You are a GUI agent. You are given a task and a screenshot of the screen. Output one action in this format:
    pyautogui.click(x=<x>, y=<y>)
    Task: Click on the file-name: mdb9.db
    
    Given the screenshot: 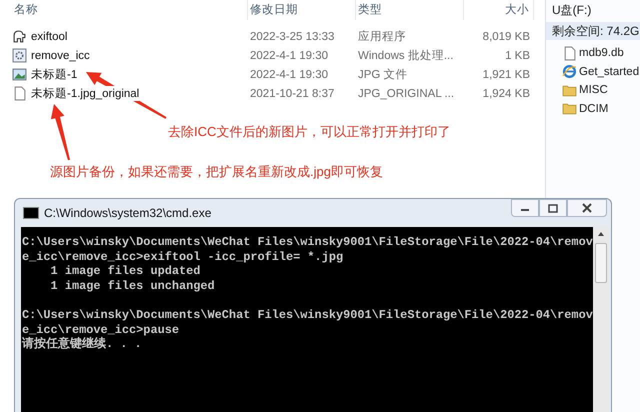 What is the action you would take?
    pyautogui.click(x=601, y=53)
    